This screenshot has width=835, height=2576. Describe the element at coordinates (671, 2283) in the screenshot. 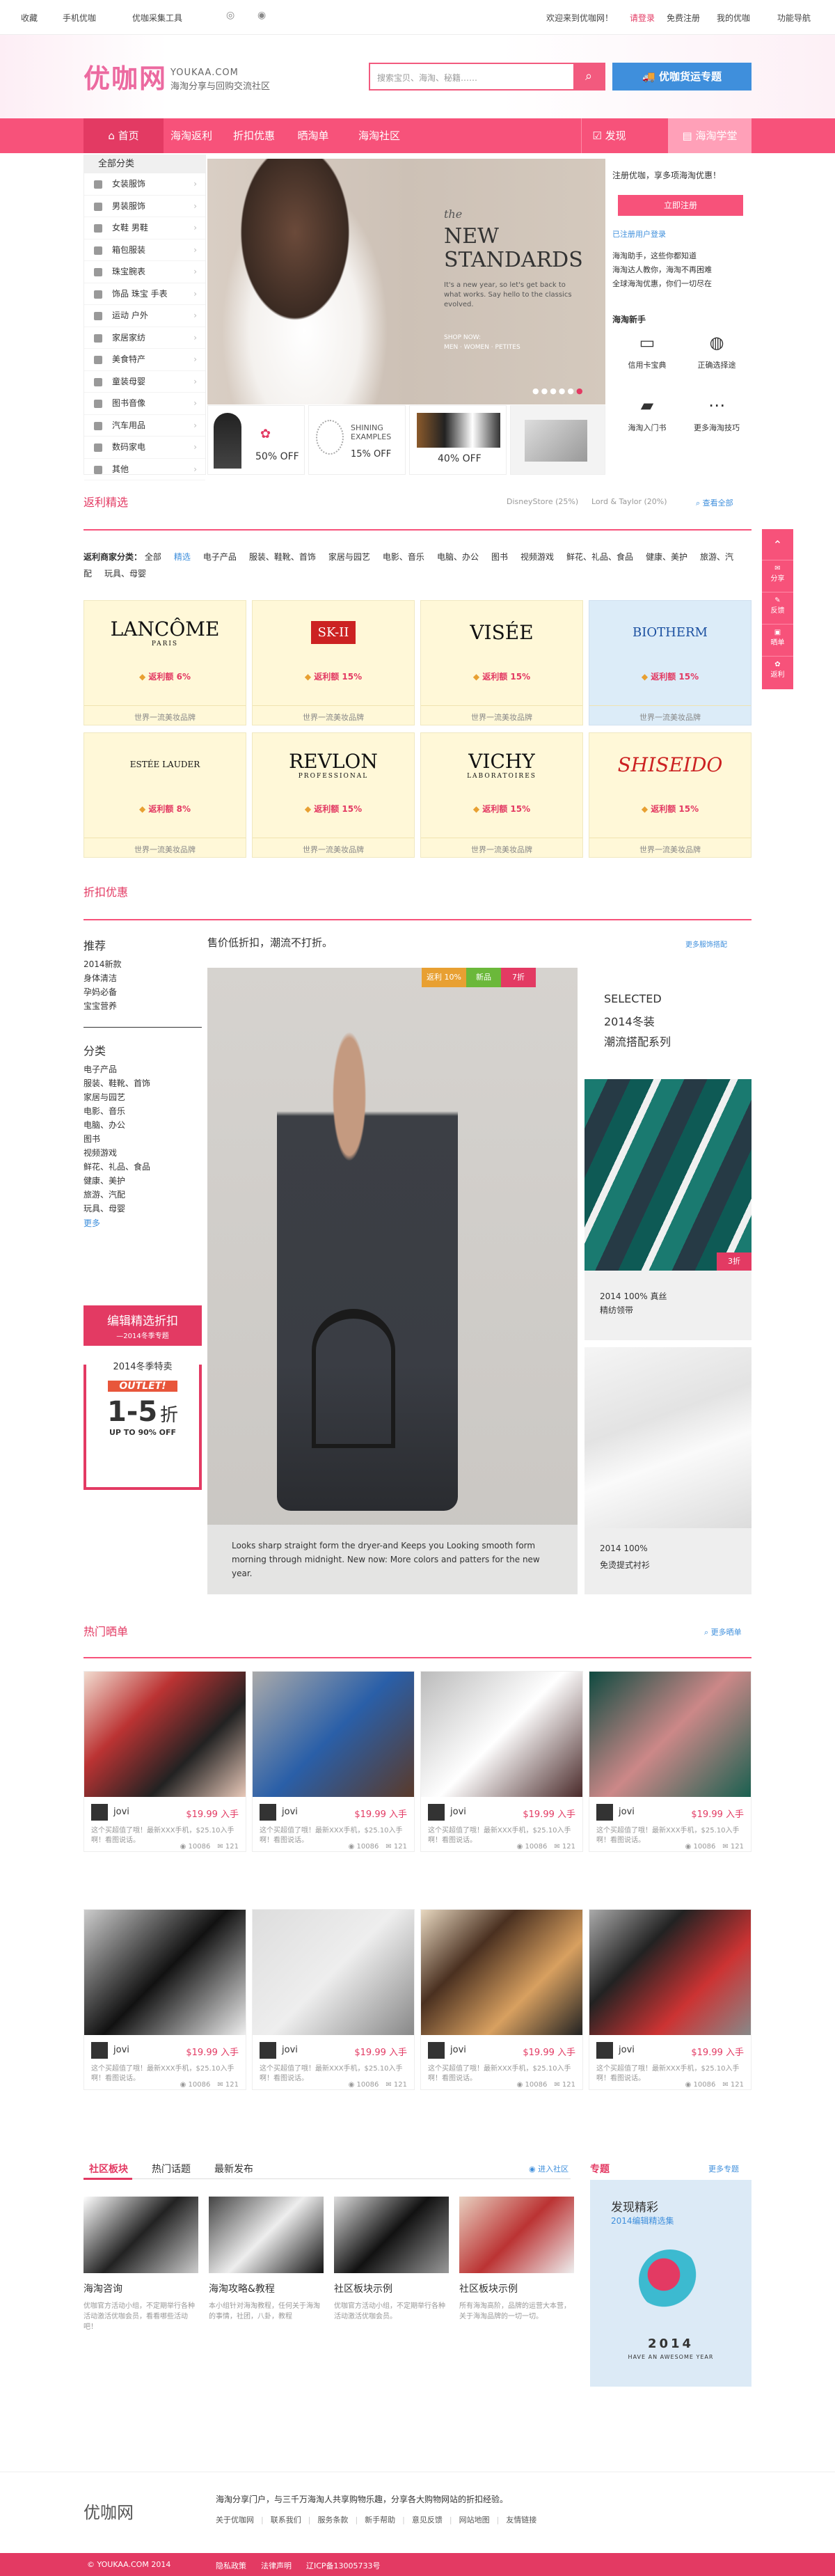

I see `special-card: 发现精彩 2014编辑精选集 2014 HAVE AN AWESOME YEAR` at that location.